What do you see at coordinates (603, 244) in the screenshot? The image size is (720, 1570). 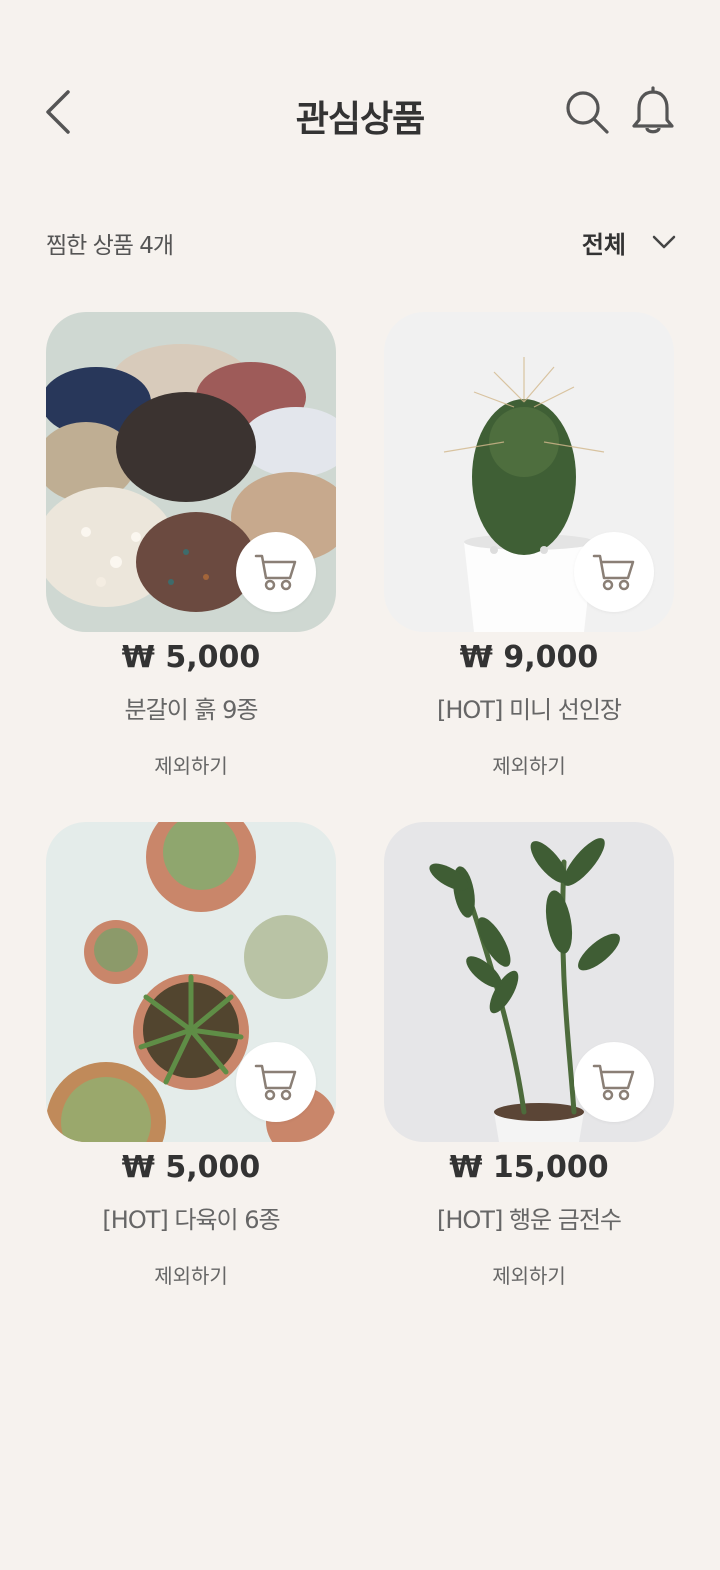 I see `filter-label: 전체` at bounding box center [603, 244].